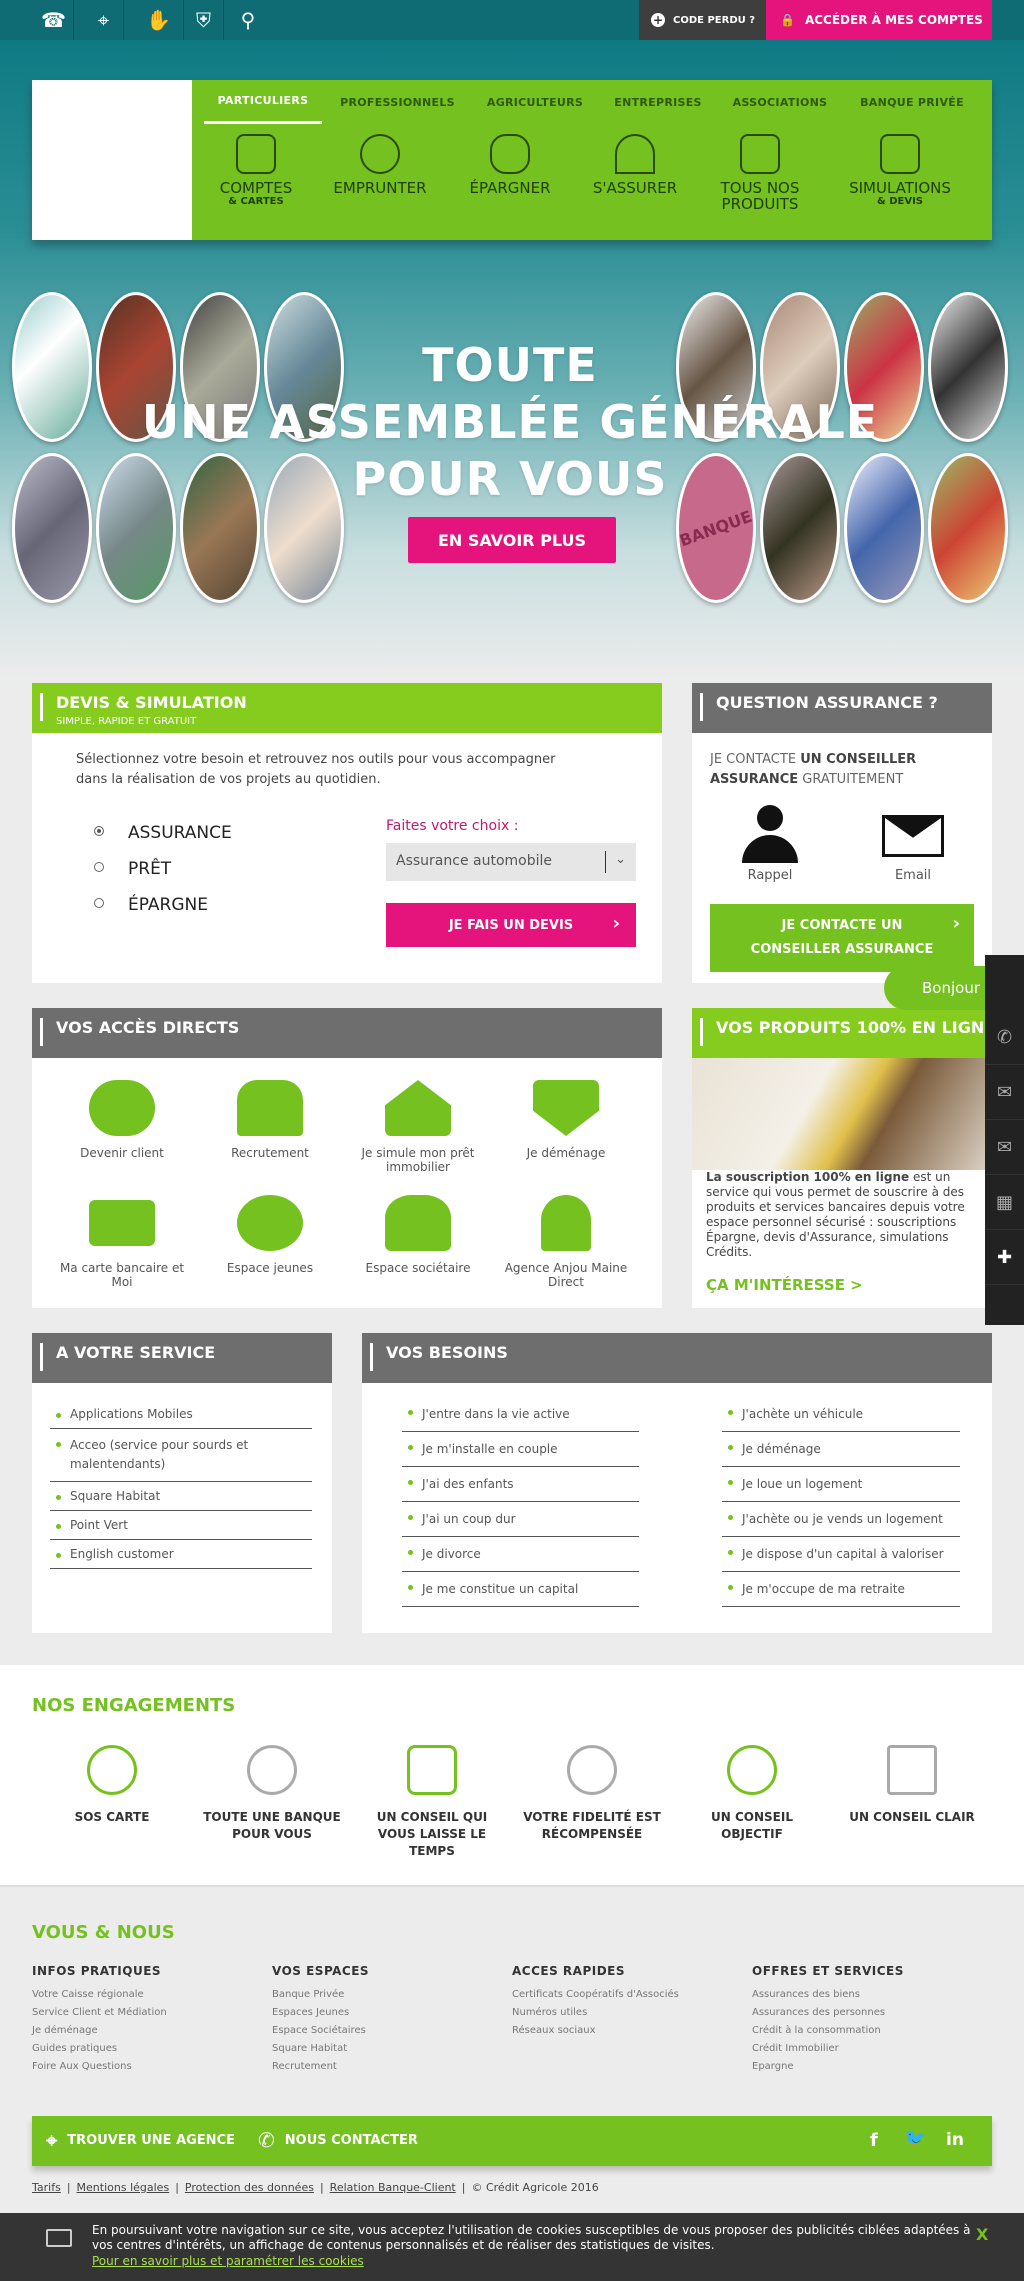 This screenshot has width=1024, height=2281. What do you see at coordinates (874, 2140) in the screenshot?
I see `facebook-icon: f` at bounding box center [874, 2140].